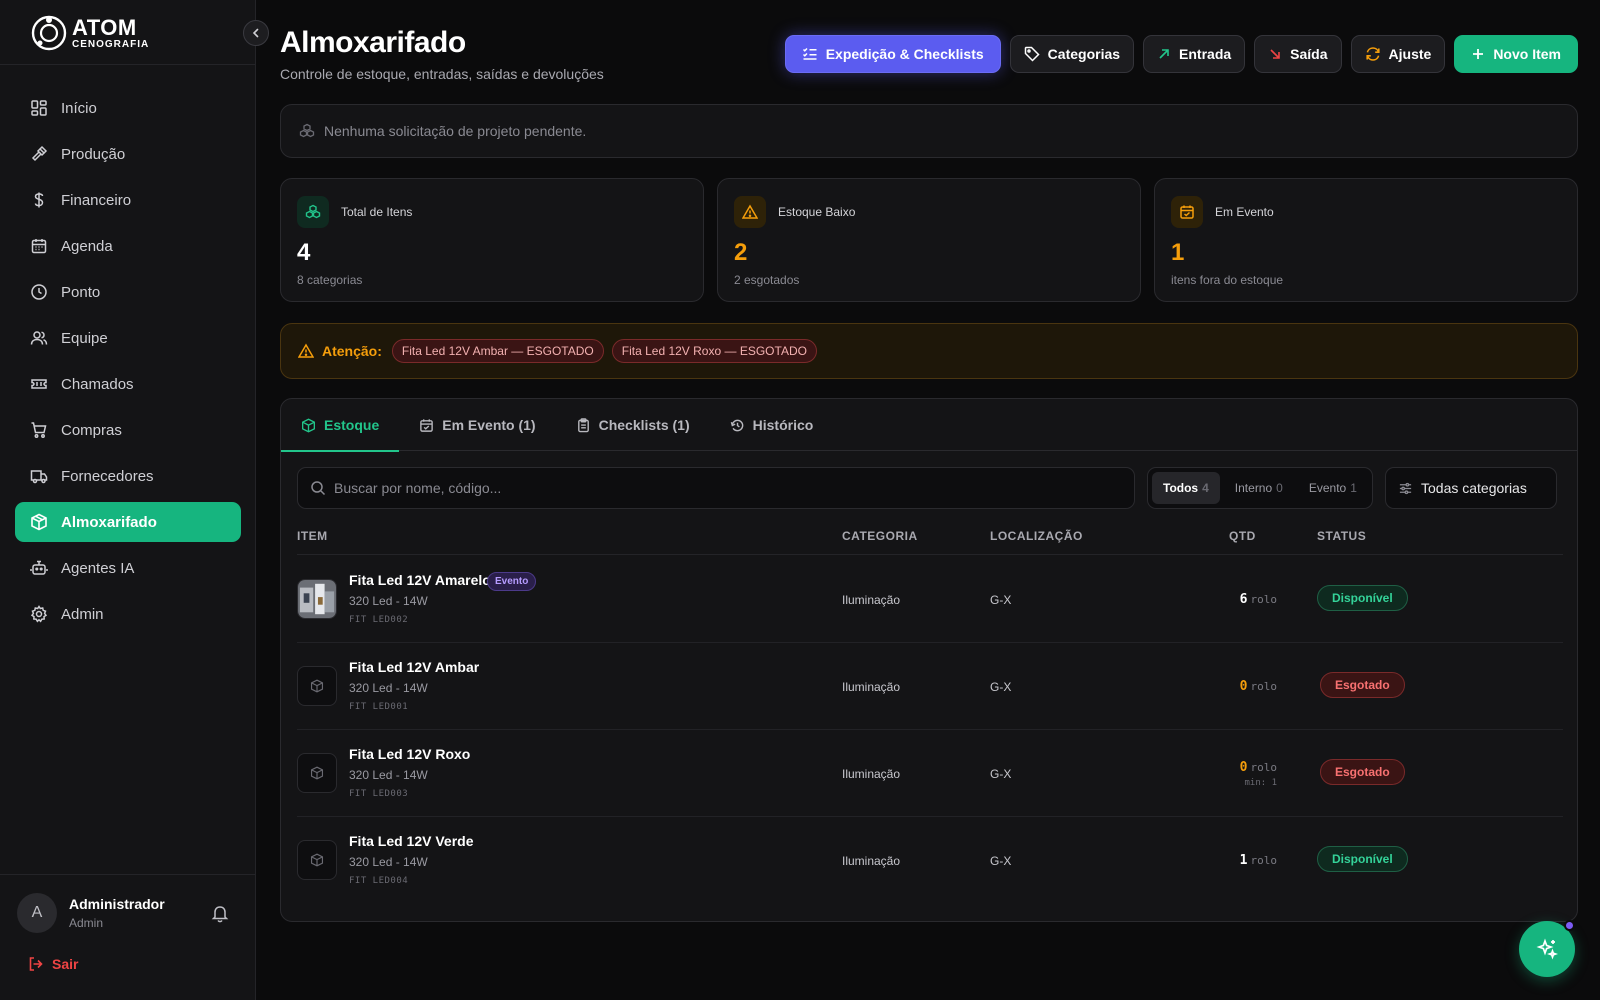 This screenshot has width=1600, height=1000. I want to click on collapse-sidebar-button, so click(256, 33).